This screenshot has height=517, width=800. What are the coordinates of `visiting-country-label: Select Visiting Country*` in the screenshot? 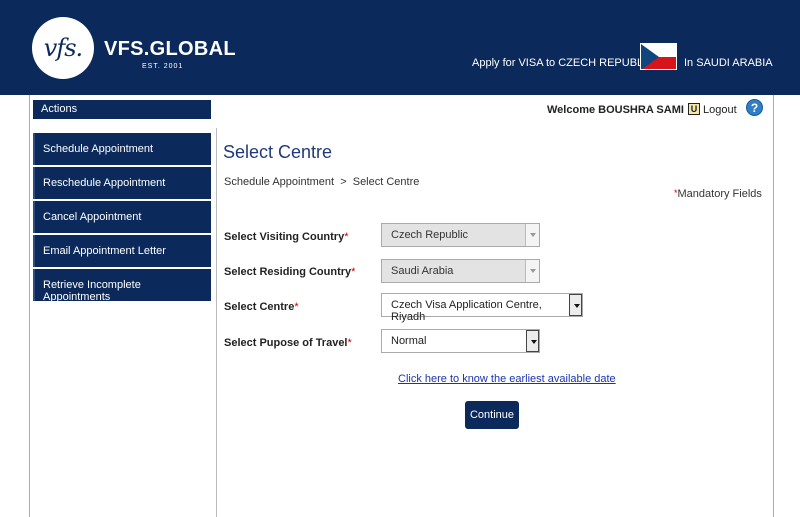 It's located at (286, 237).